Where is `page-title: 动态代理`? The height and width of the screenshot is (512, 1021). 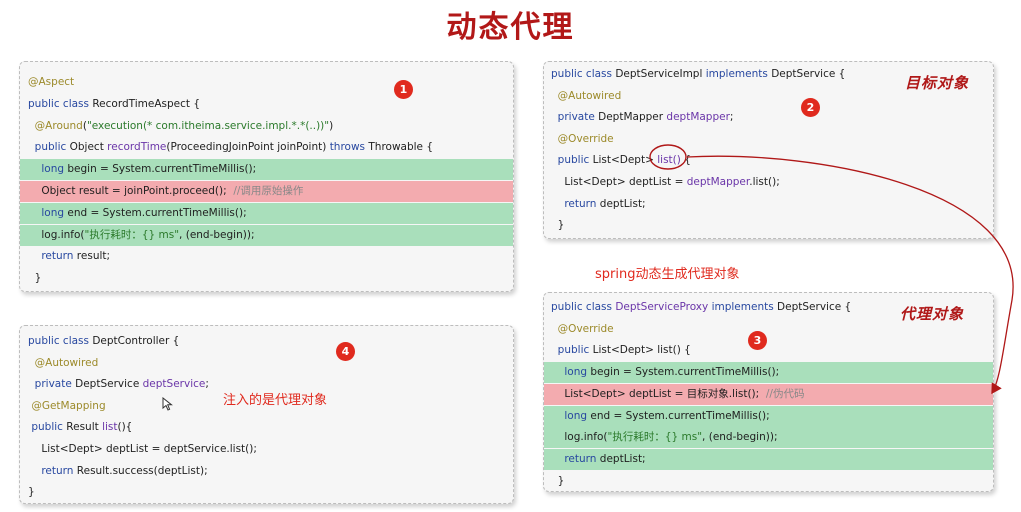 page-title: 动态代理 is located at coordinates (510, 27).